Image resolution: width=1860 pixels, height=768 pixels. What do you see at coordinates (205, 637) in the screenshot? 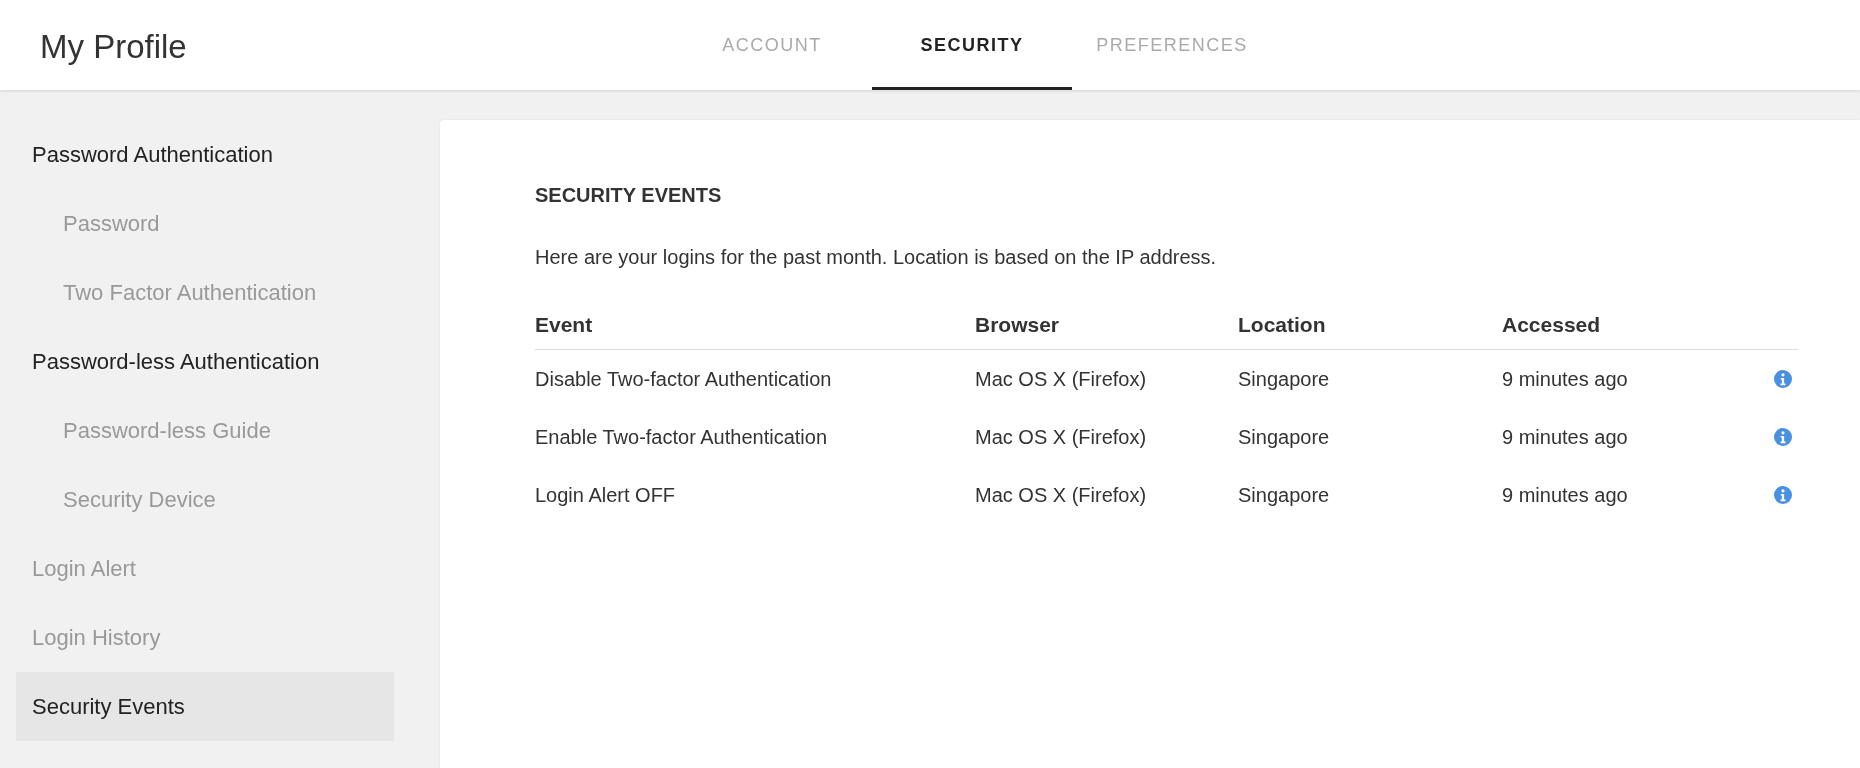
I see `sidebar-item: Login History` at bounding box center [205, 637].